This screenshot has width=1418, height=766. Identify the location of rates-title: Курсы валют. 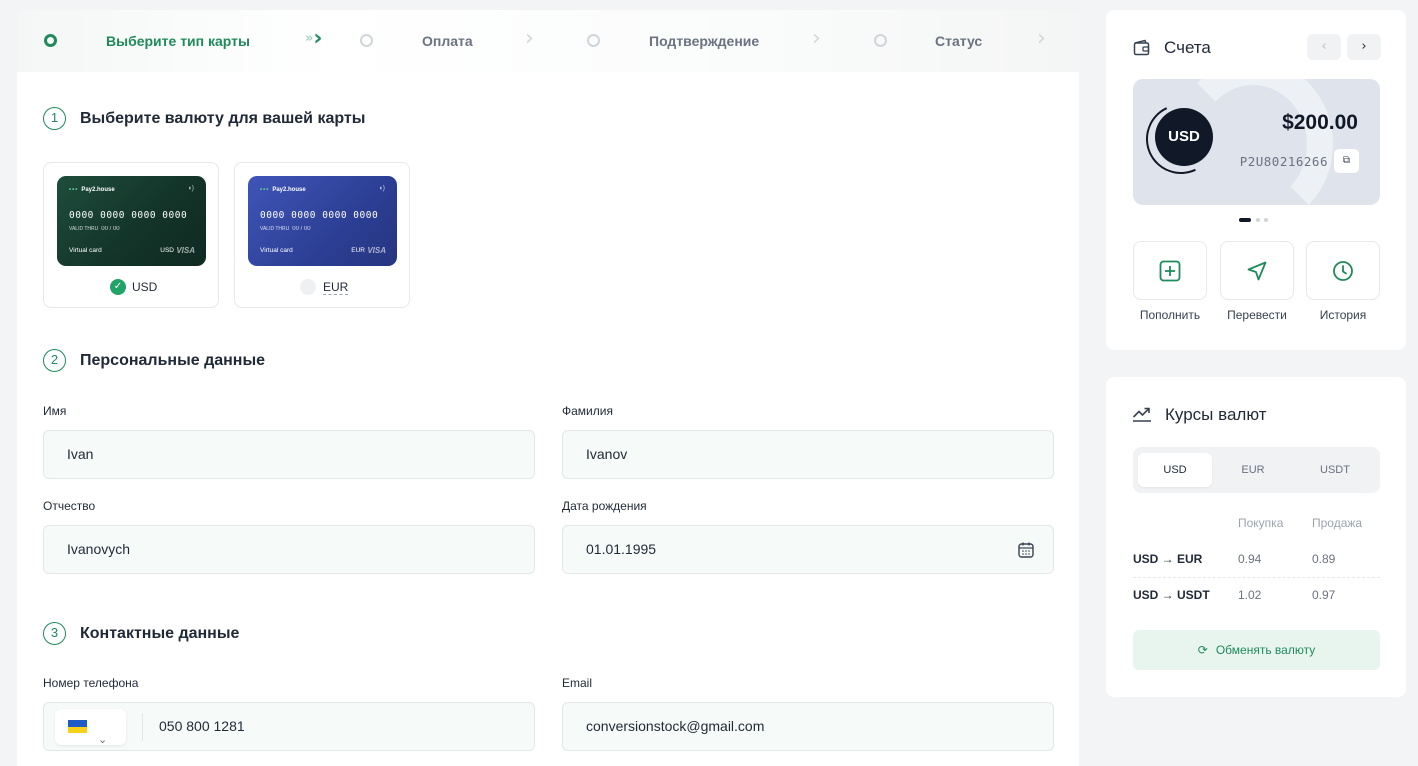
(1216, 414).